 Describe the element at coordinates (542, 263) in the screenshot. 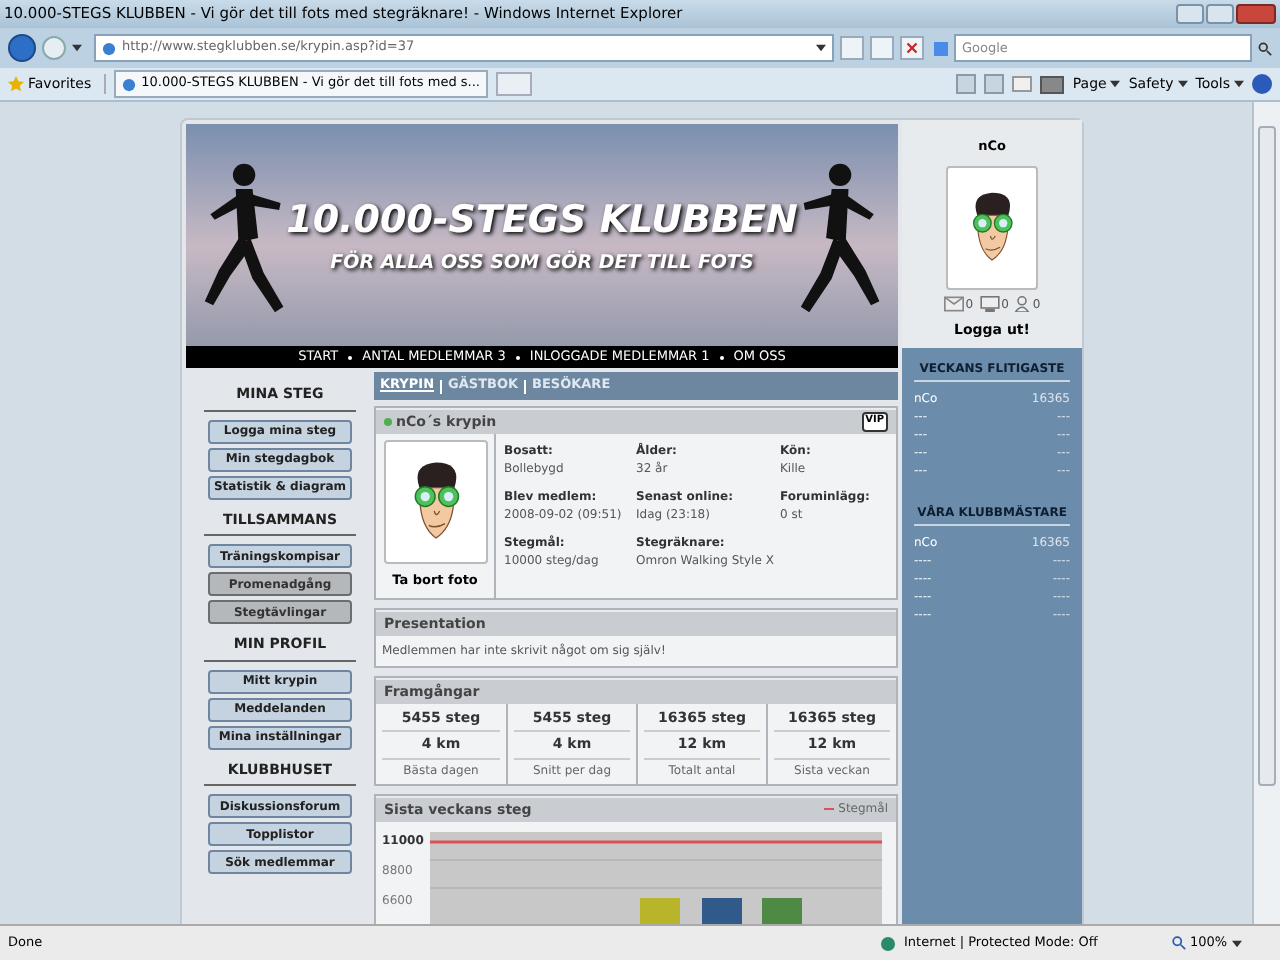

I see `banner-subtitle: FÖR ALLA OSS SOM GÖR DET TILL FOTS` at that location.